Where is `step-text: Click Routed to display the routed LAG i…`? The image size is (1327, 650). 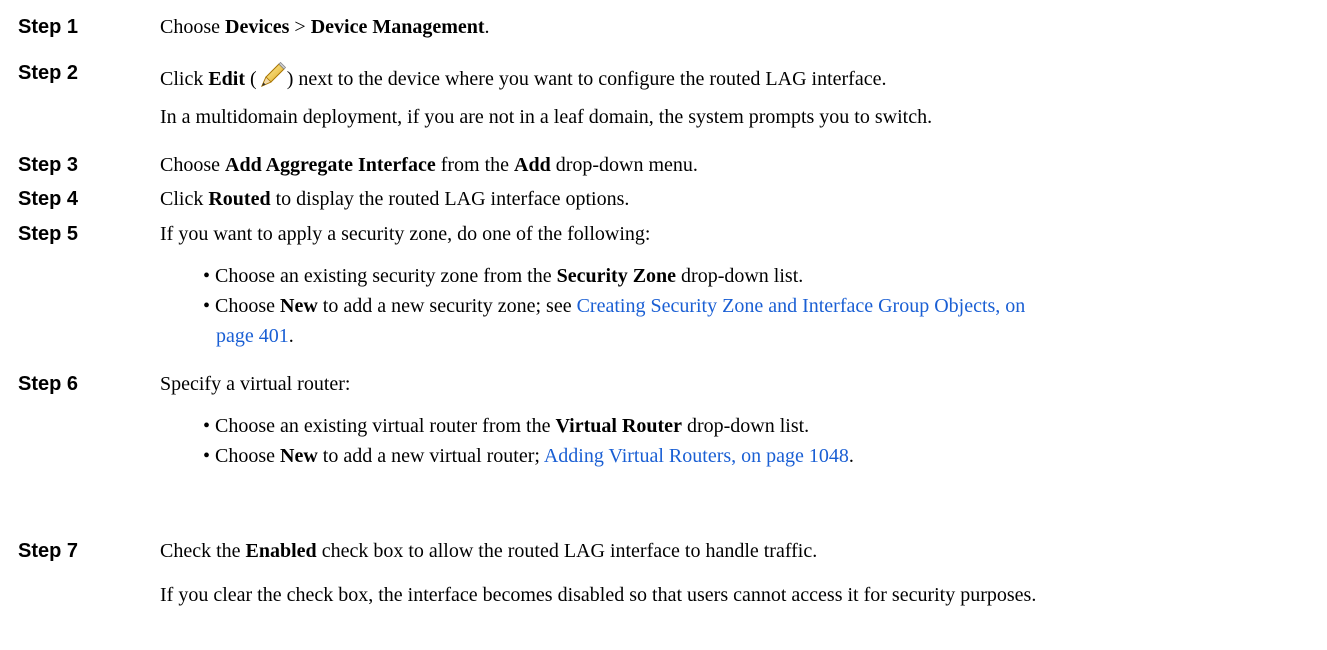
step-text: Click Routed to display the routed LAG i… is located at coordinates (395, 199).